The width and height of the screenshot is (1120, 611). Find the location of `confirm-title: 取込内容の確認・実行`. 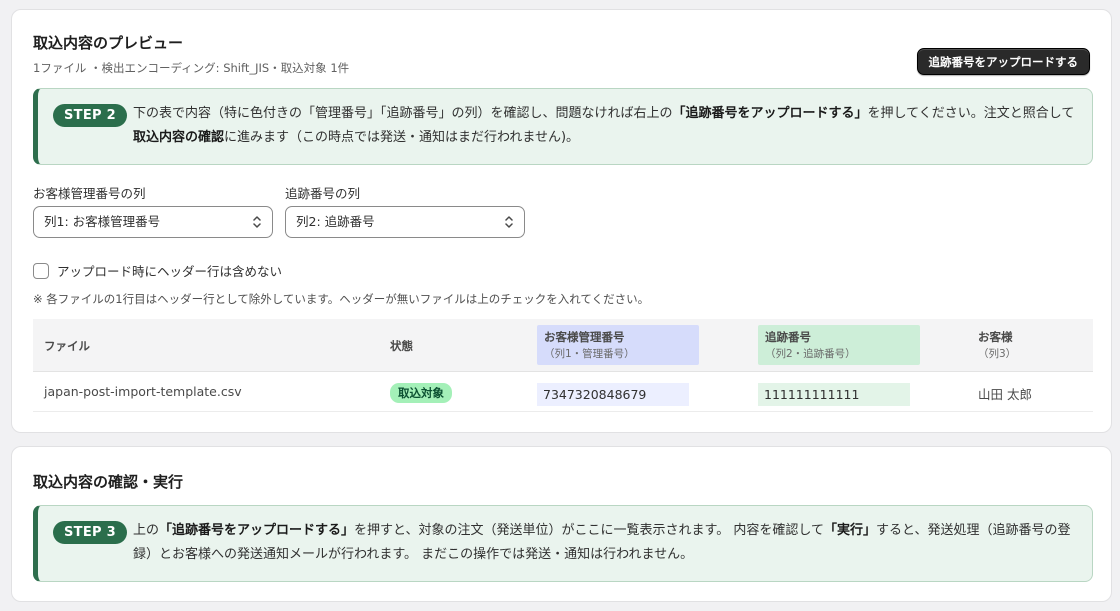

confirm-title: 取込内容の確認・実行 is located at coordinates (108, 482).